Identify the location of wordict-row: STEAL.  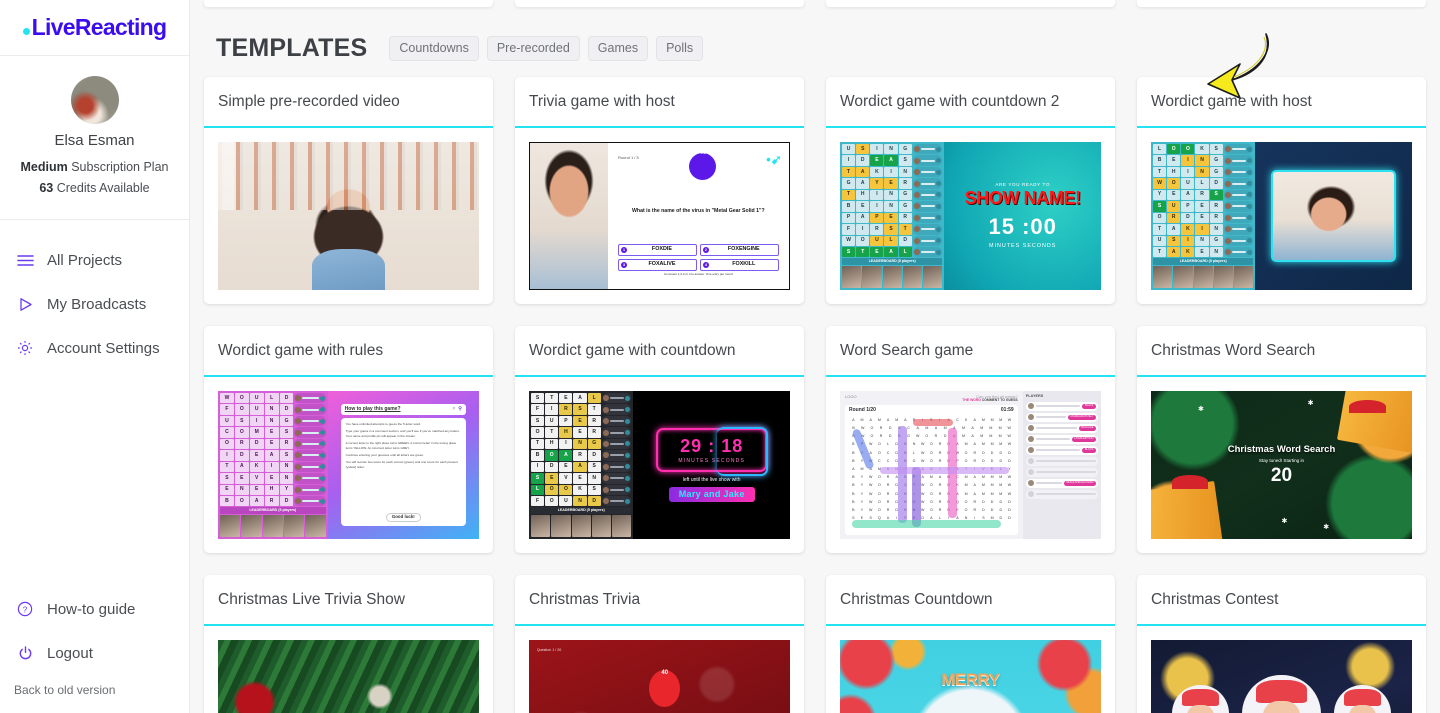
(892, 252).